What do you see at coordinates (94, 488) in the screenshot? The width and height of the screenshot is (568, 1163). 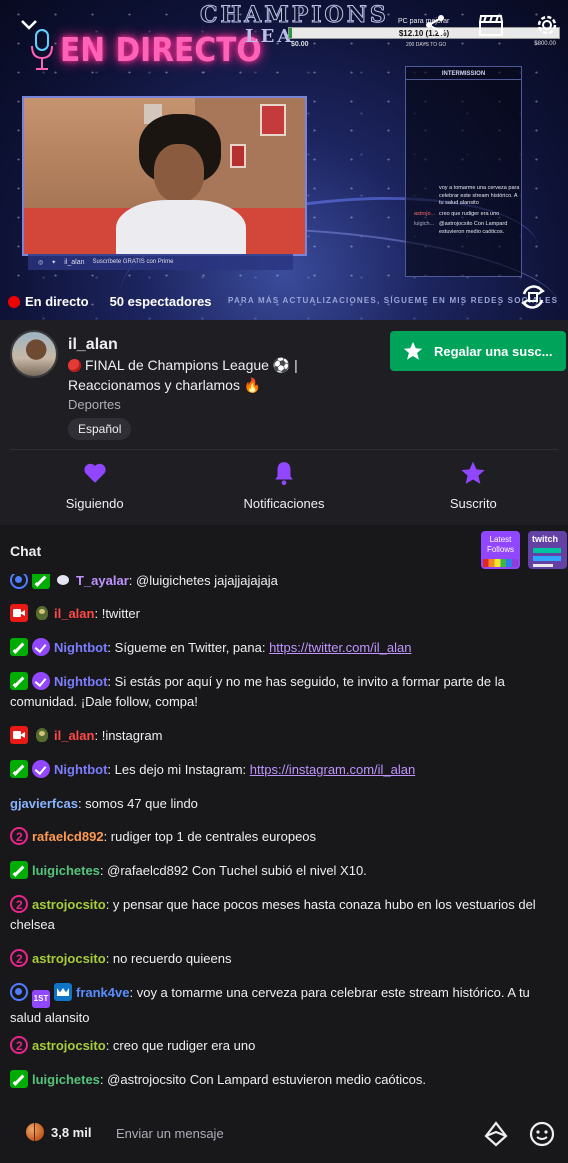 I see `follow-button: Siguiendo` at bounding box center [94, 488].